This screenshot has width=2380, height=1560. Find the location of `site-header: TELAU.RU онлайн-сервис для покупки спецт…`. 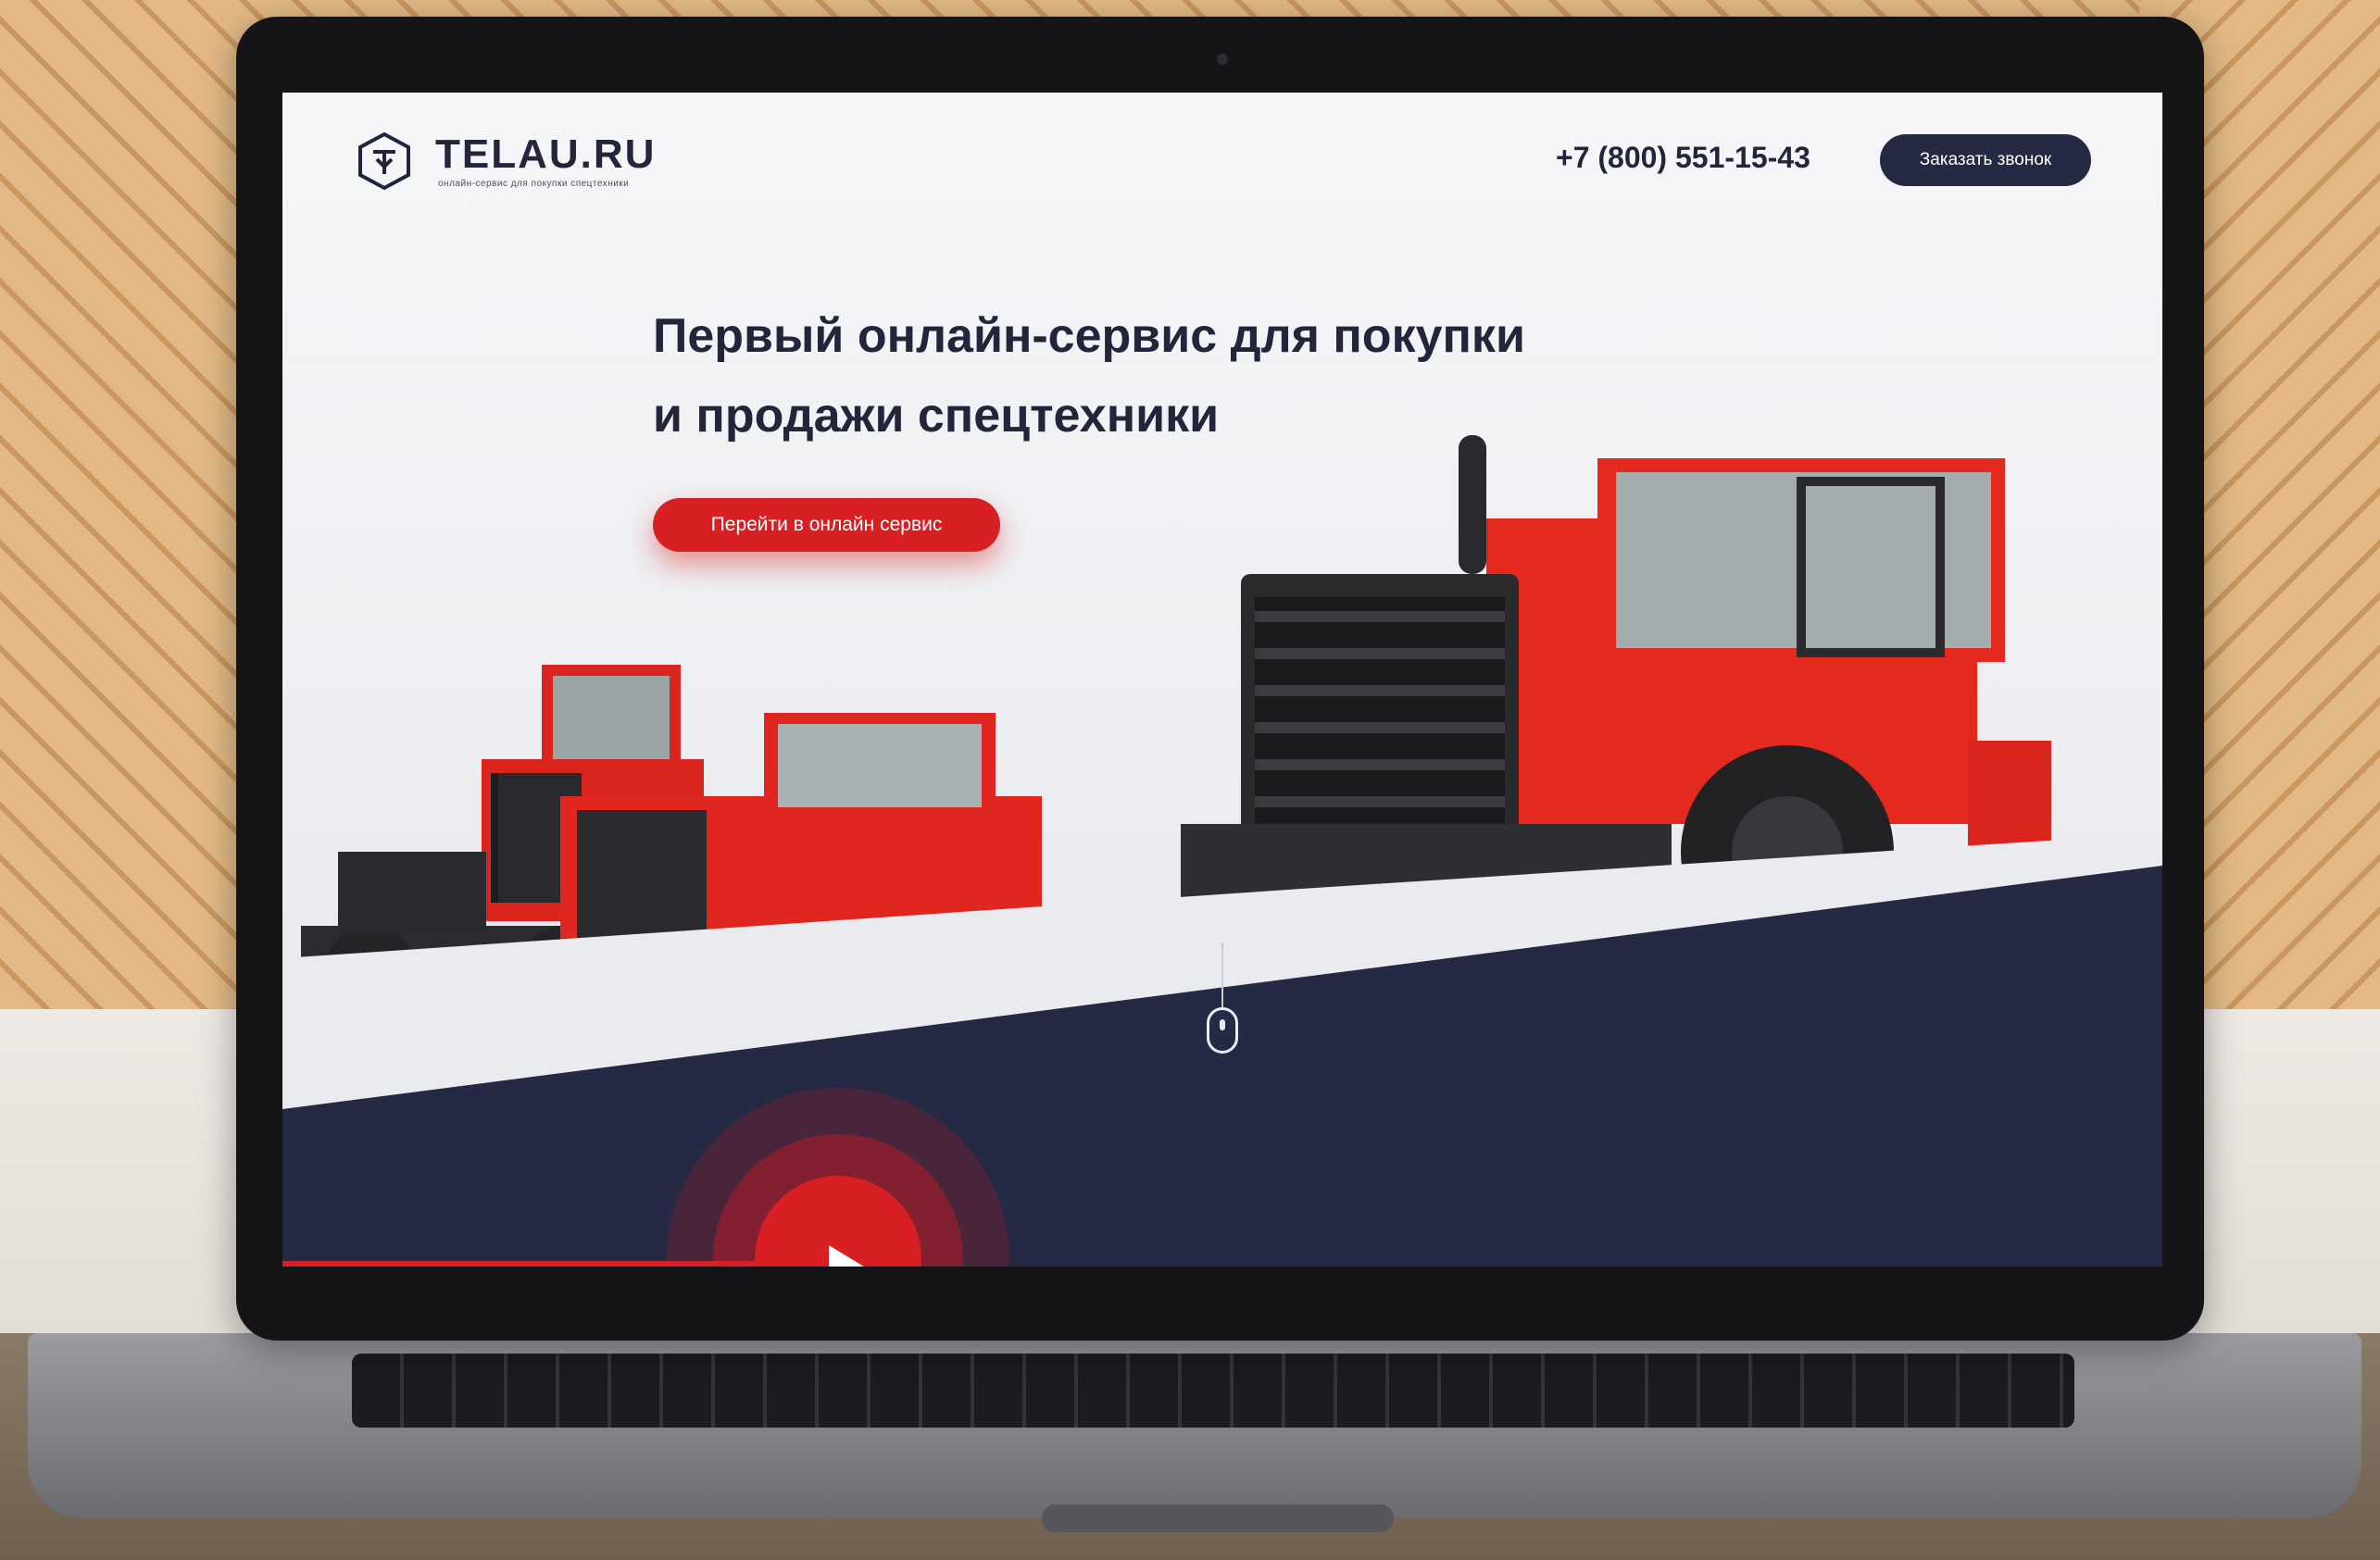

site-header: TELAU.RU онлайн-сервис для покупки спецт… is located at coordinates (1222, 167).